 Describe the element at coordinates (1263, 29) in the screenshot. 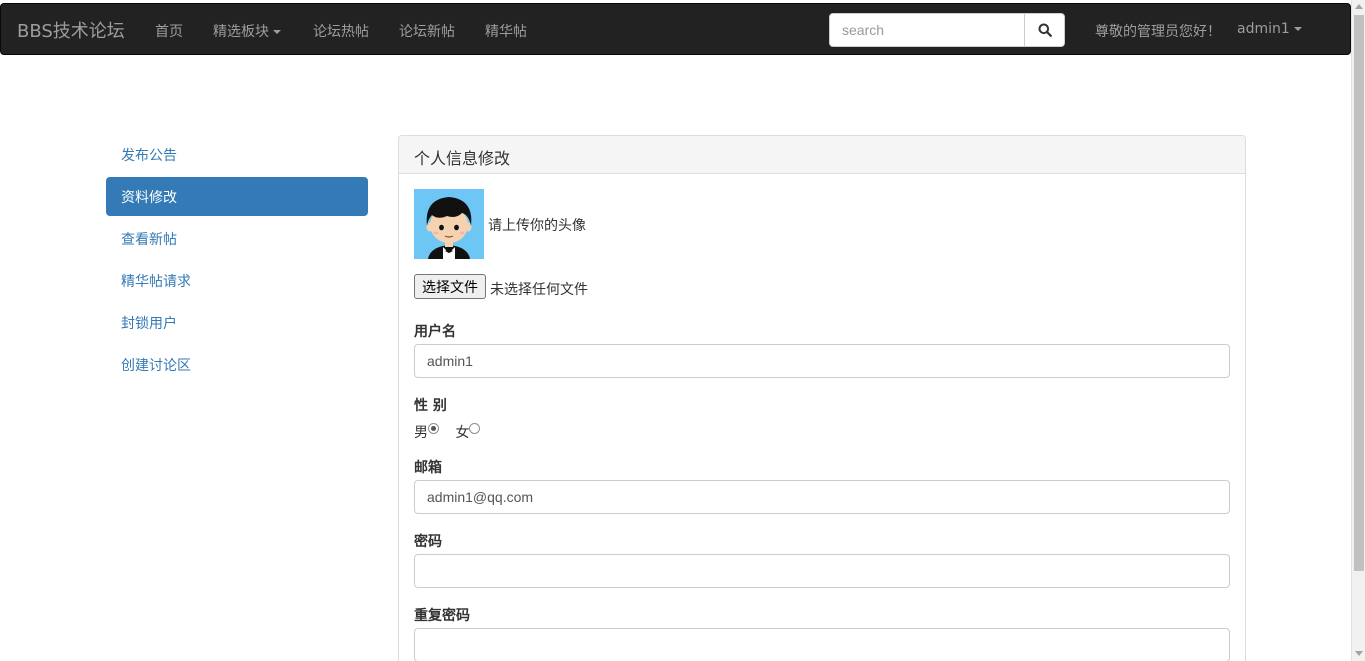

I see `user-menu-label: admin1` at that location.